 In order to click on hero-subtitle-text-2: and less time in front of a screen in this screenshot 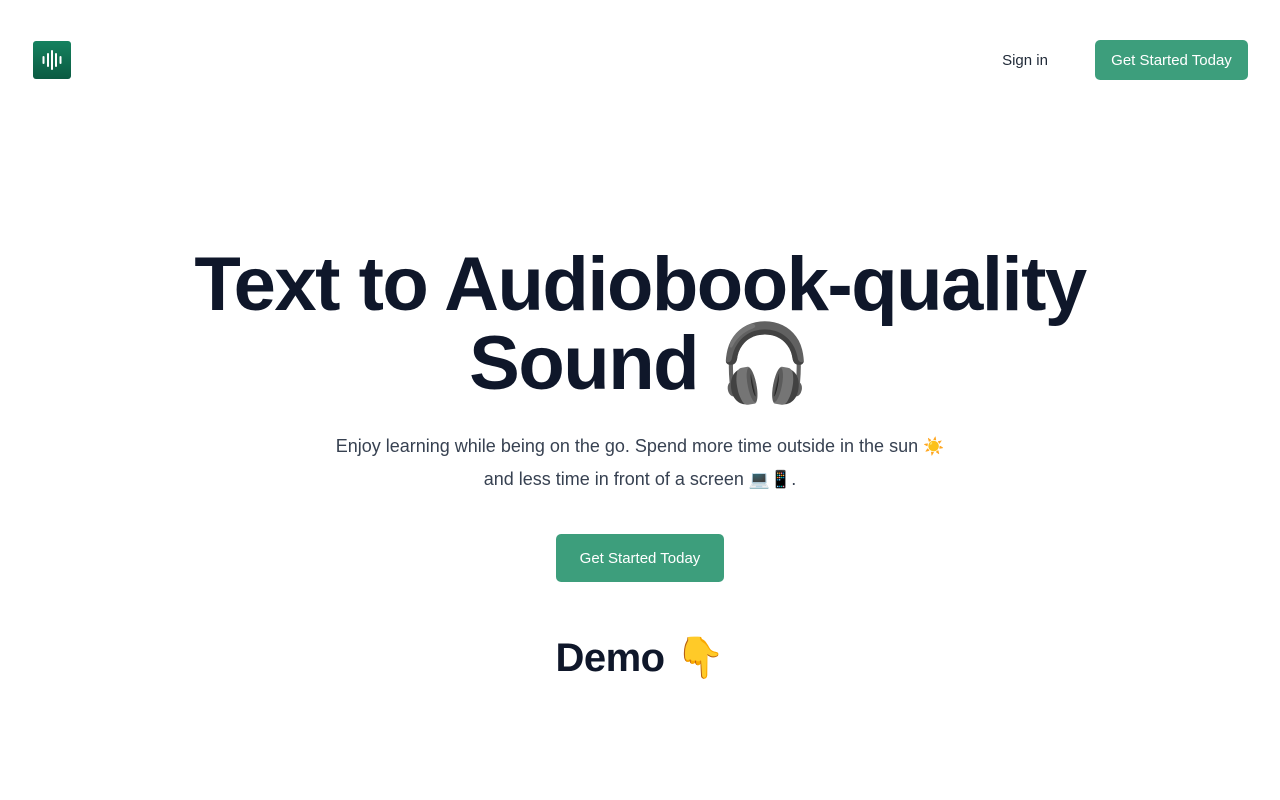, I will do `click(613, 479)`.